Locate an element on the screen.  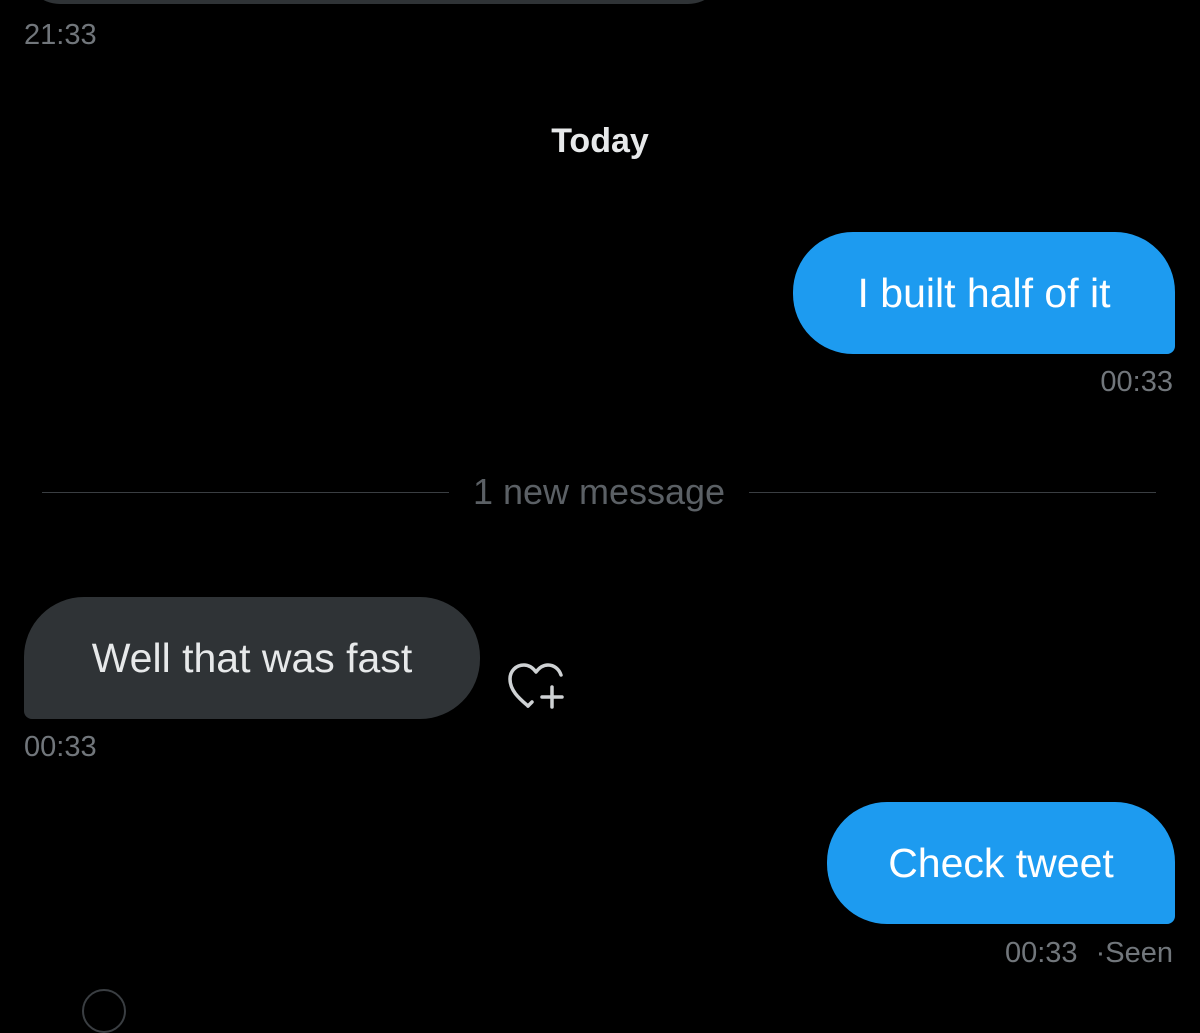
previous-message-bubble is located at coordinates (374, 2).